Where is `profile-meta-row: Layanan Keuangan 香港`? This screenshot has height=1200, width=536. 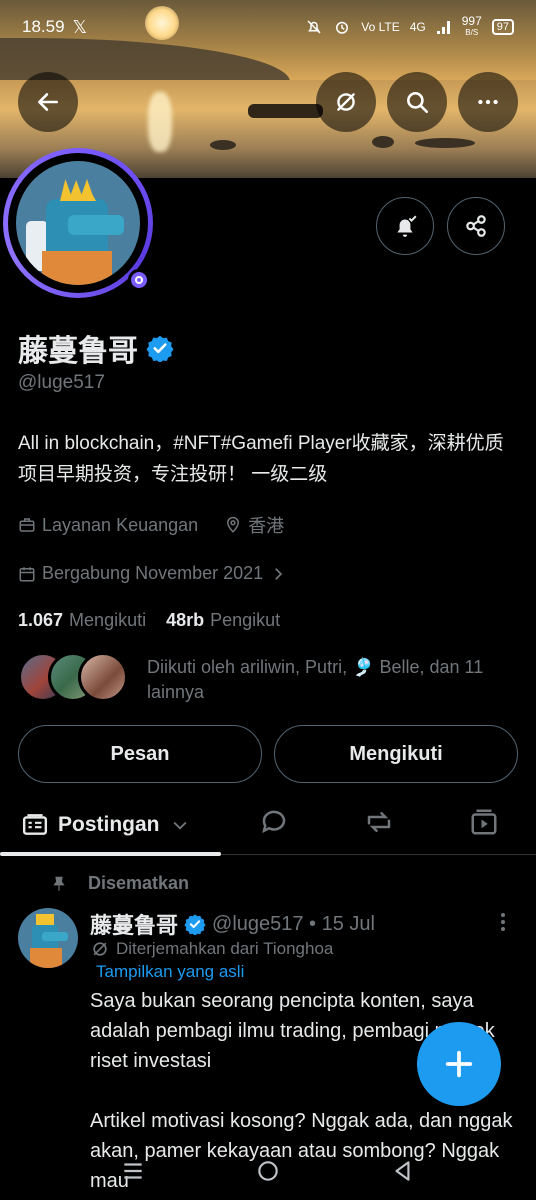 profile-meta-row: Layanan Keuangan 香港 is located at coordinates (151, 525).